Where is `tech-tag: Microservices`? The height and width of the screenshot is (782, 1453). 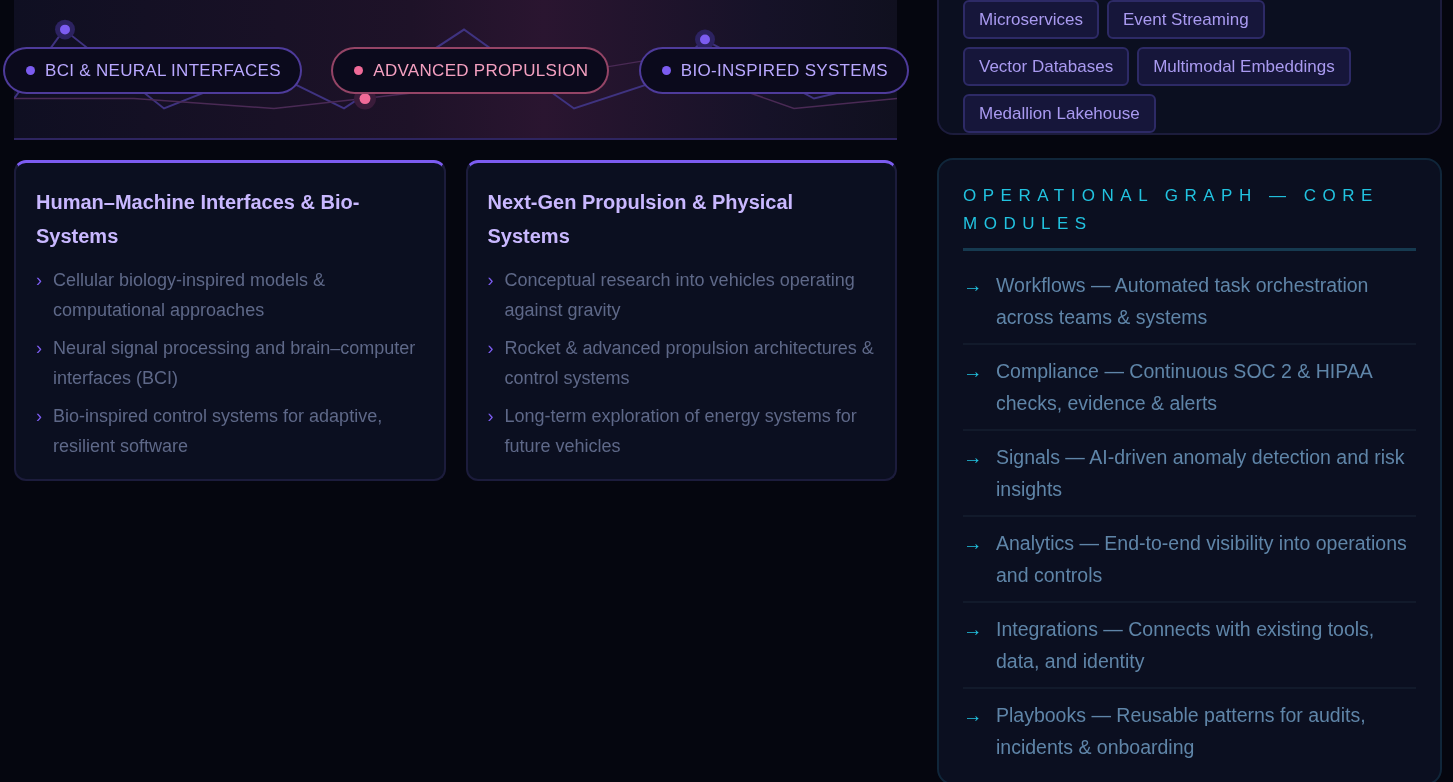
tech-tag: Microservices is located at coordinates (1031, 19).